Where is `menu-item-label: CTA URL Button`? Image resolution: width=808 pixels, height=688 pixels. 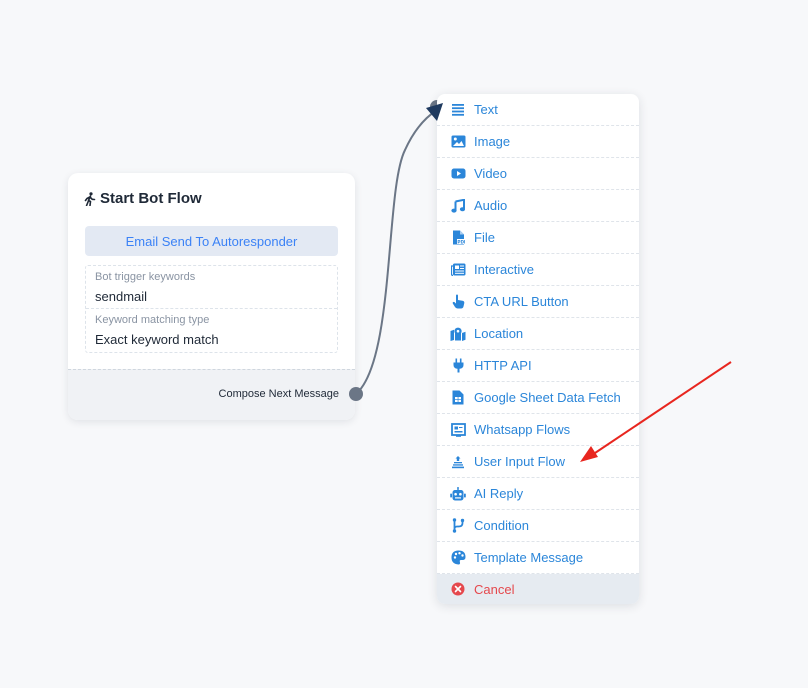
menu-item-label: CTA URL Button is located at coordinates (521, 301).